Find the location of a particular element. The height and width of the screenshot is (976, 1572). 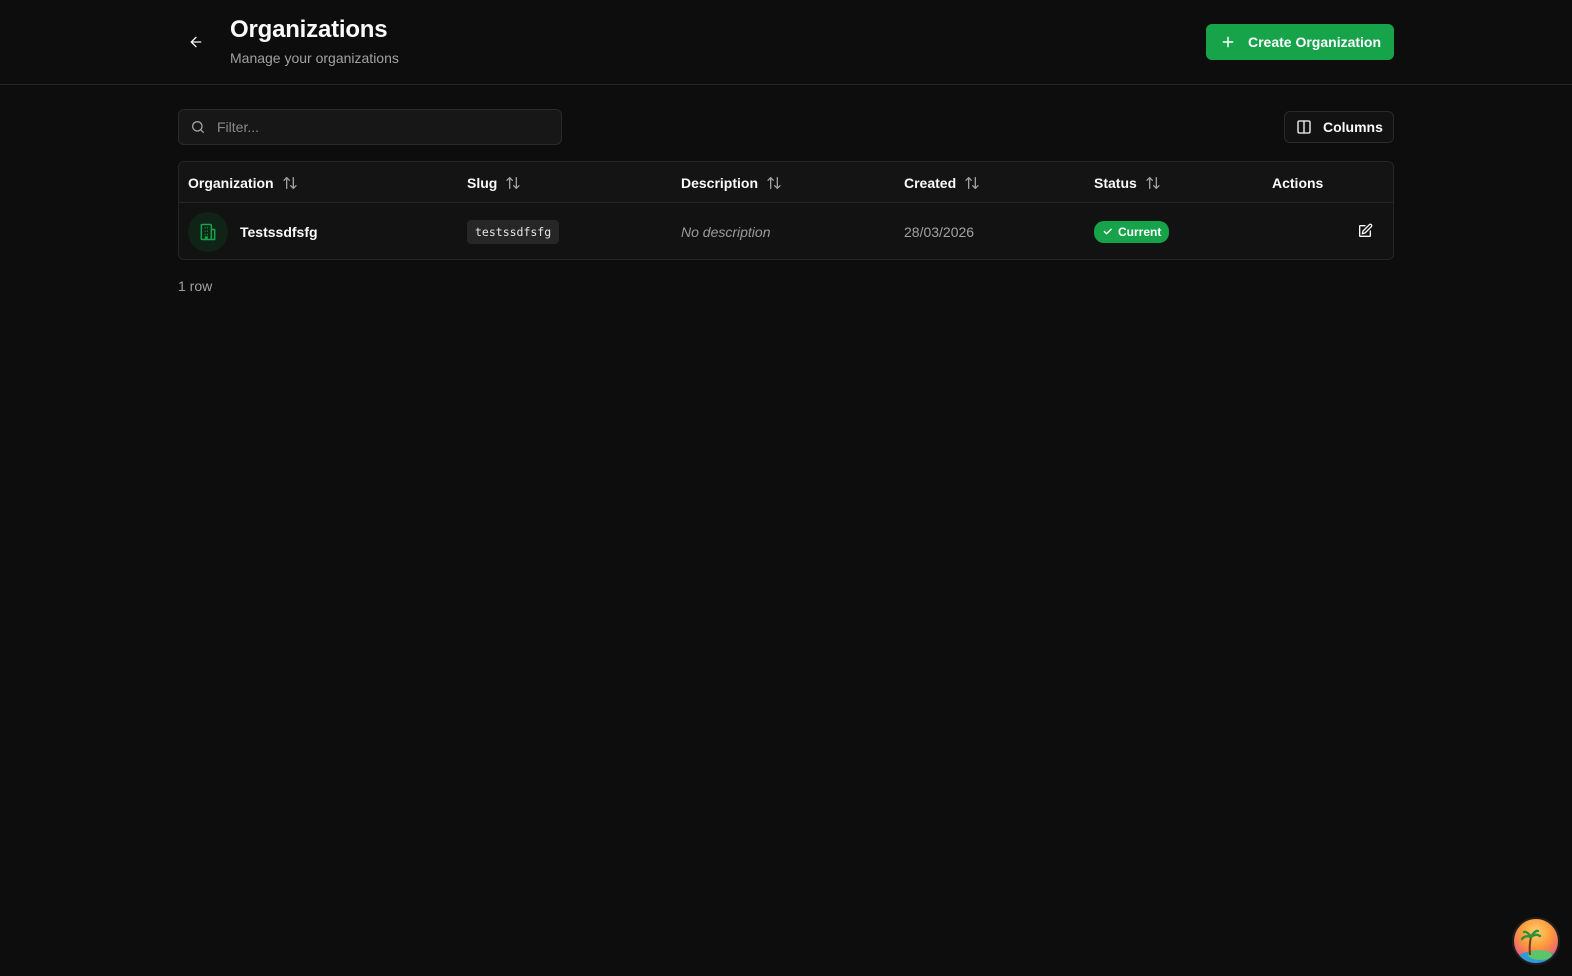

description-text: No description is located at coordinates (726, 231).